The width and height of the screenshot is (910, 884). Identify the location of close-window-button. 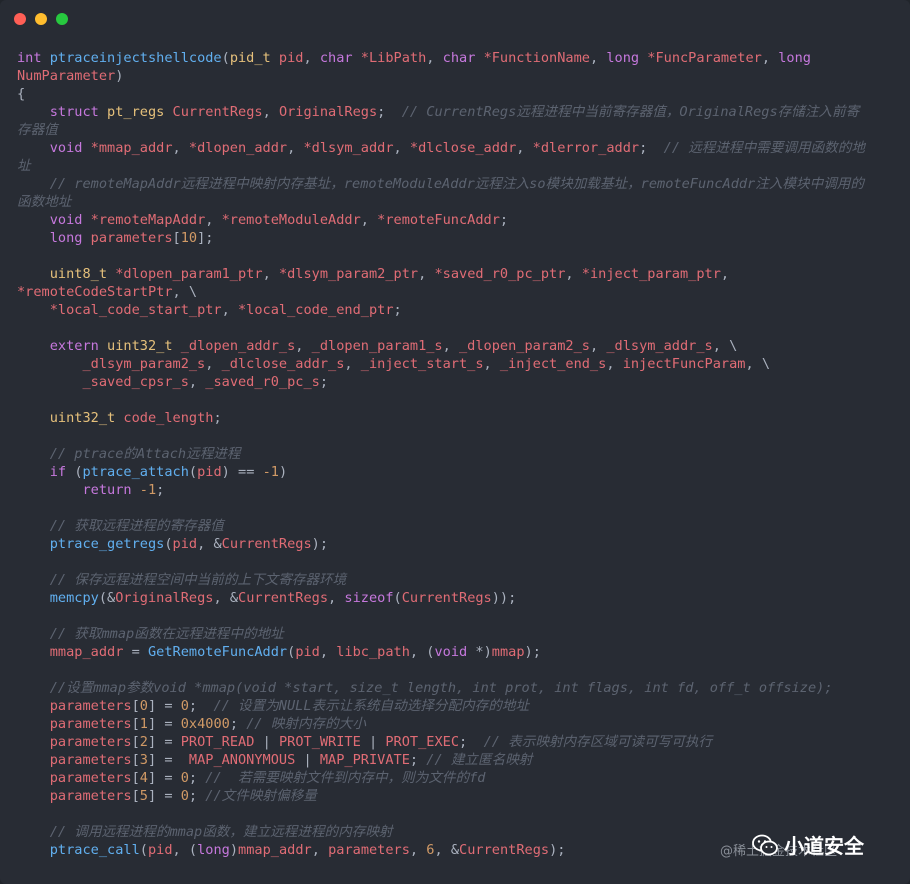
(20, 19).